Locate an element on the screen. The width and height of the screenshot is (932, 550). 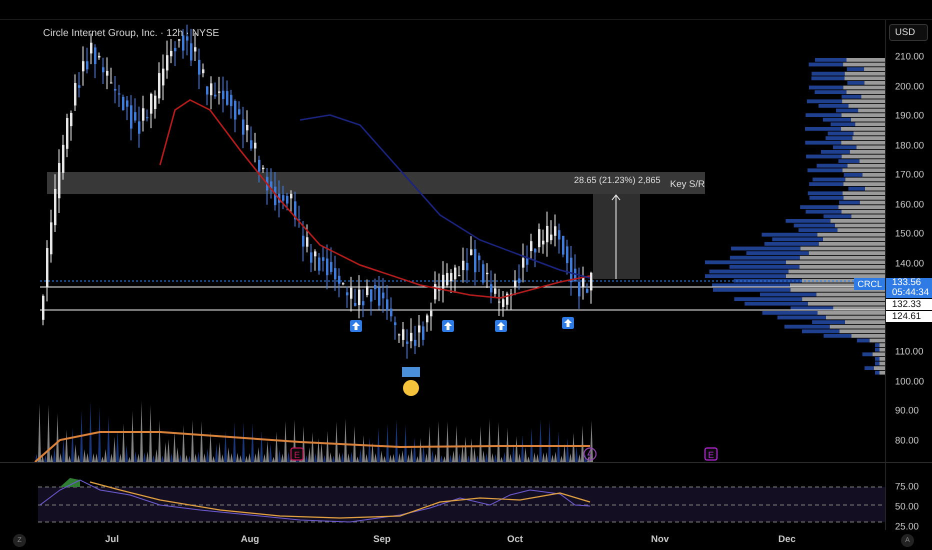
price-axis-label: 160.00 is located at coordinates (909, 204).